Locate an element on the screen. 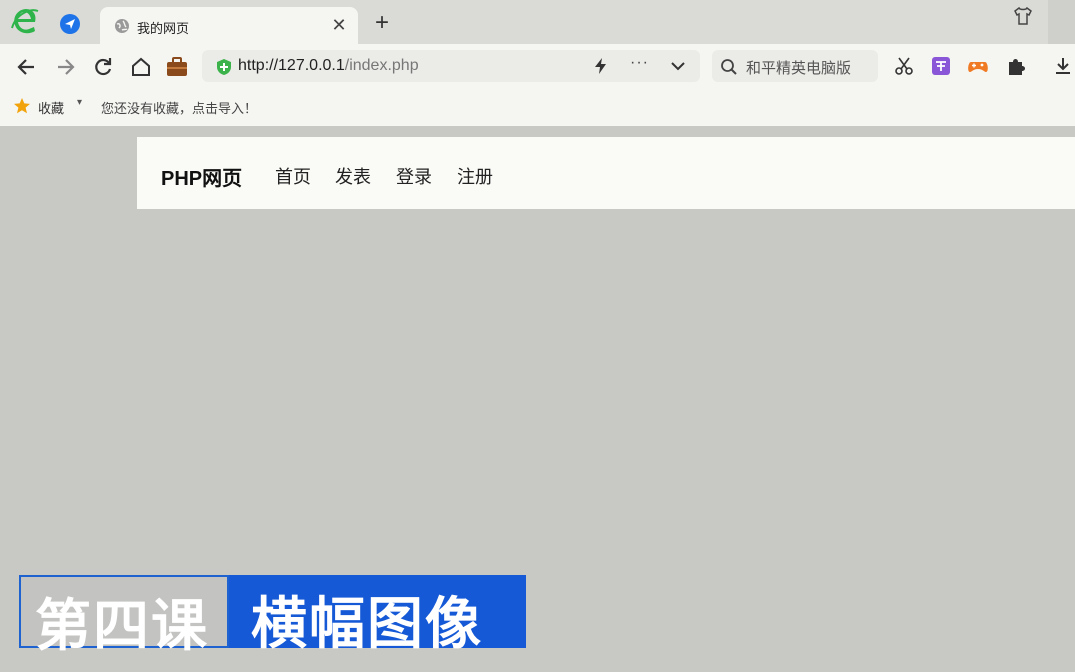 The width and height of the screenshot is (1075, 672). import-bookmarks-link: 您还没有收藏，点击导入！ is located at coordinates (179, 107).